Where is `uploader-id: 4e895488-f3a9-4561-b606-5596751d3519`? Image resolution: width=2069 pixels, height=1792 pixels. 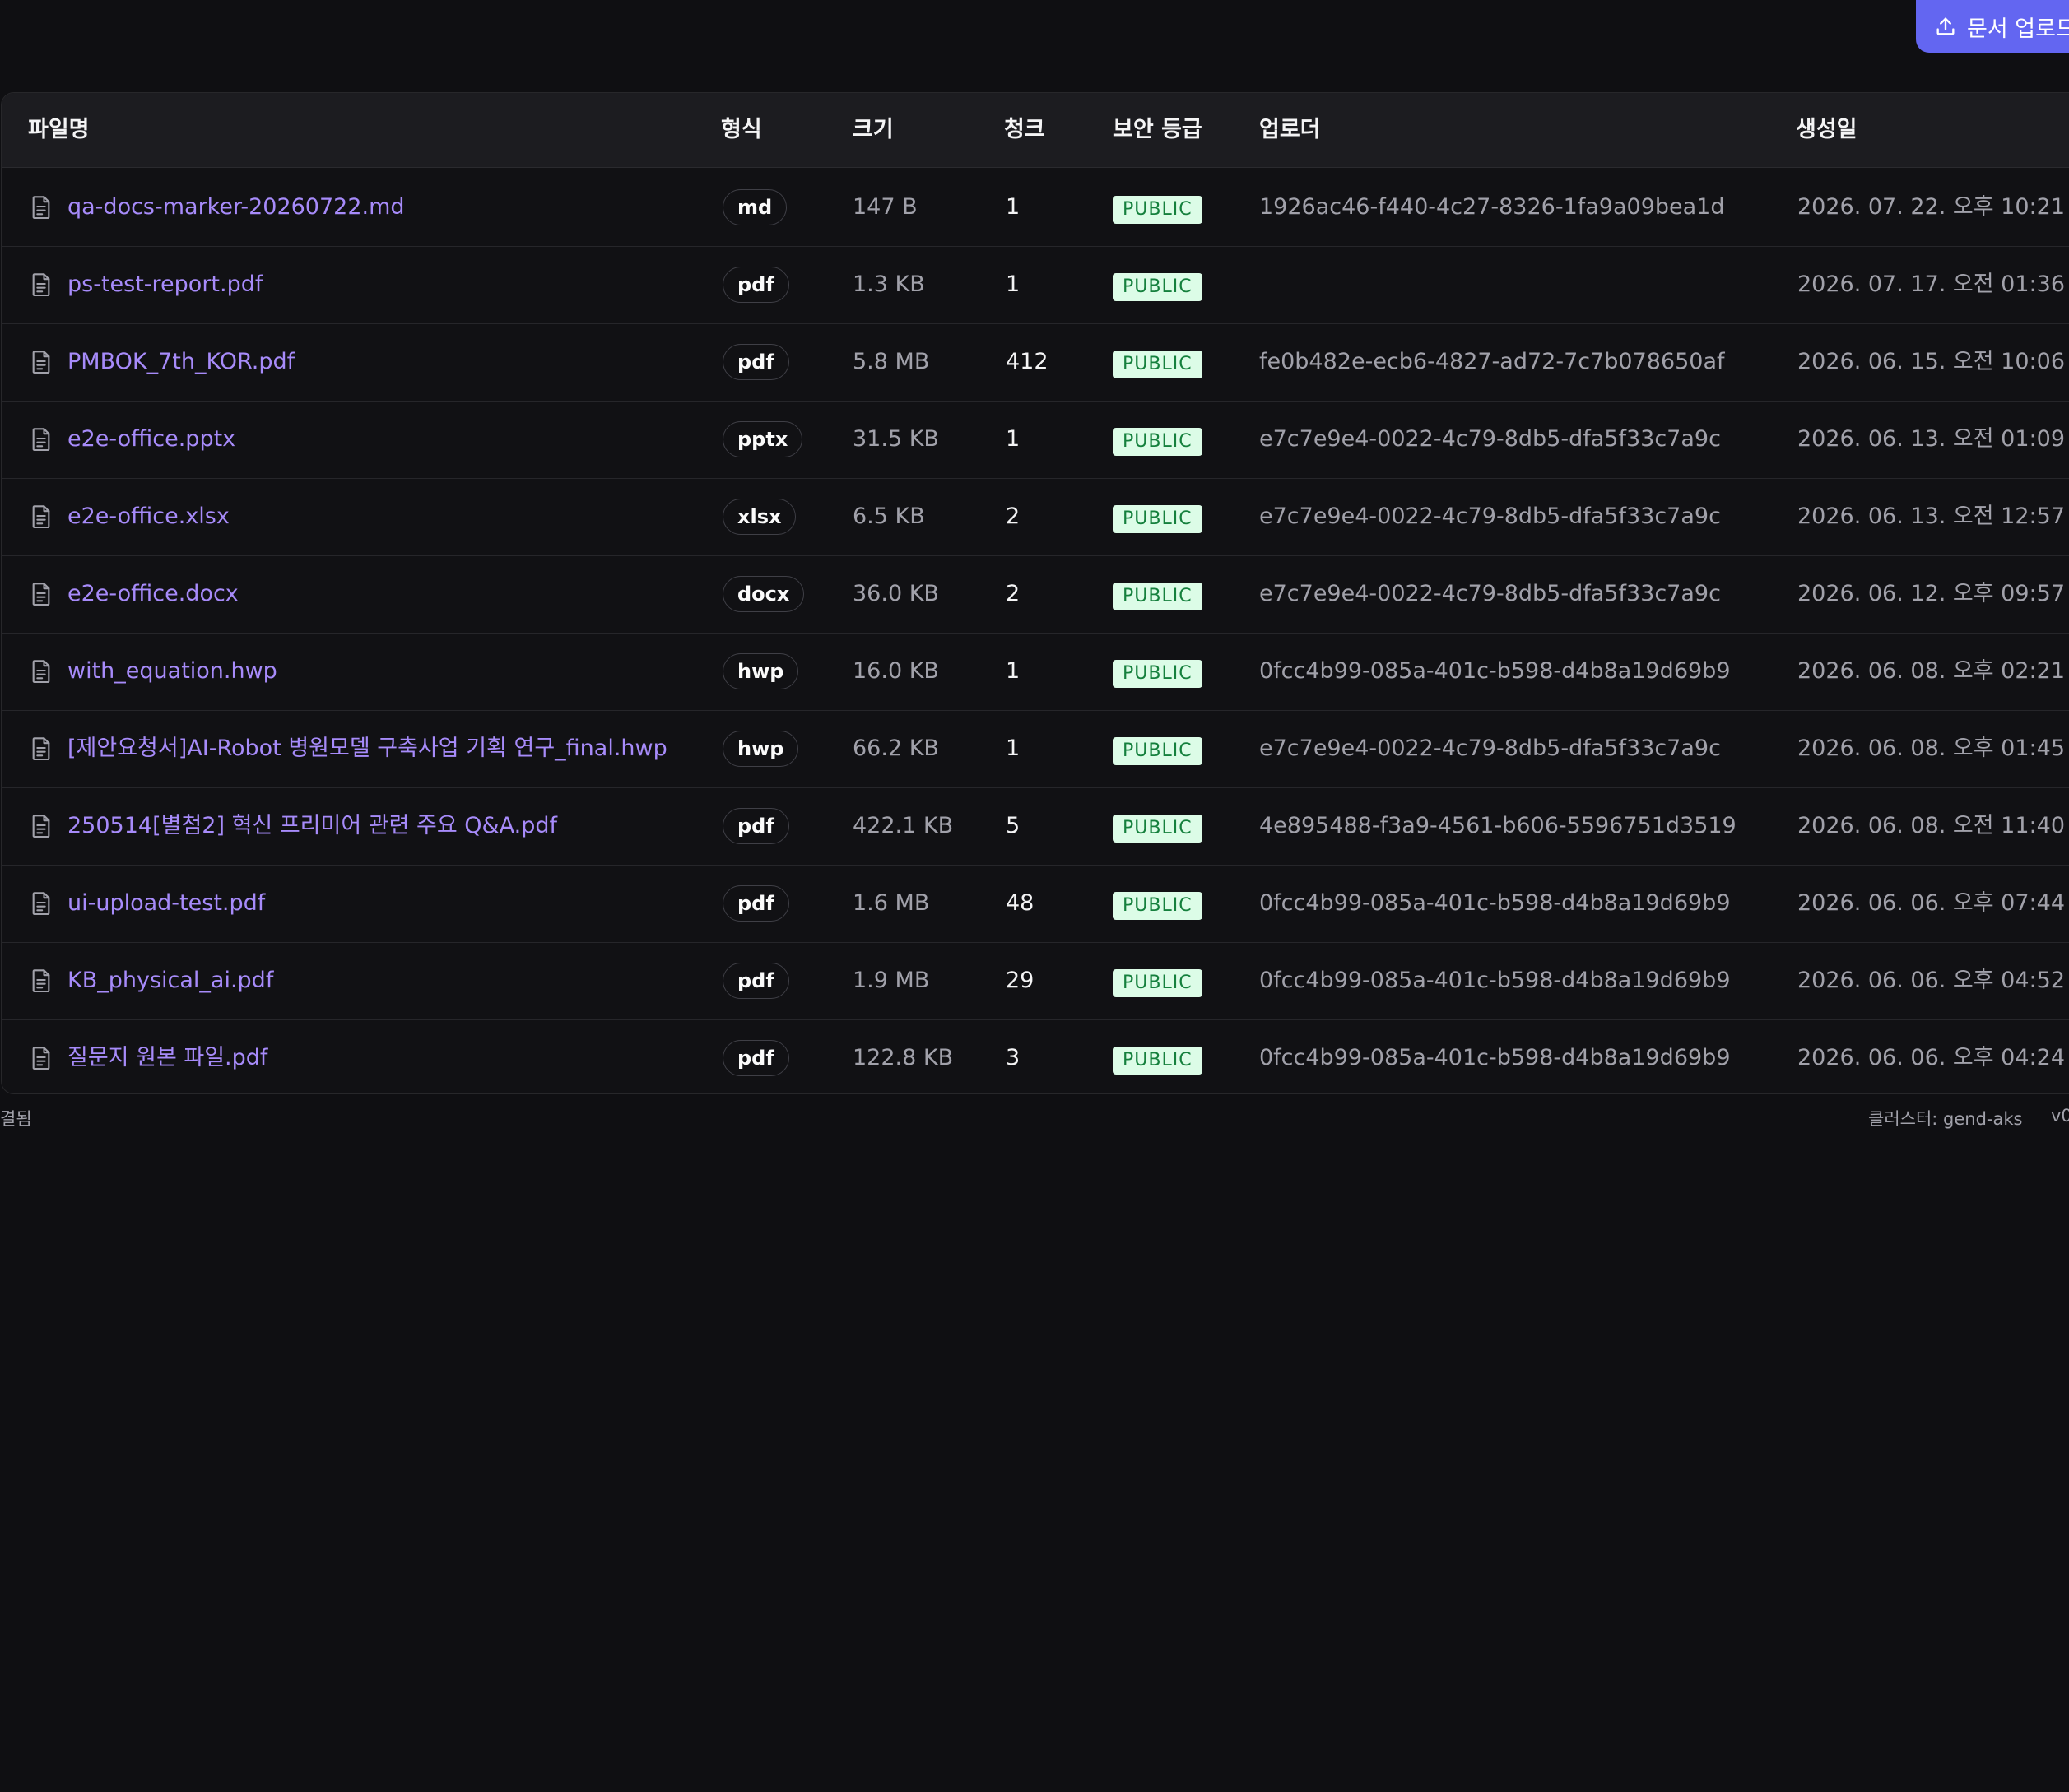
uploader-id: 4e895488-f3a9-4561-b606-5596751d3519 is located at coordinates (1498, 825).